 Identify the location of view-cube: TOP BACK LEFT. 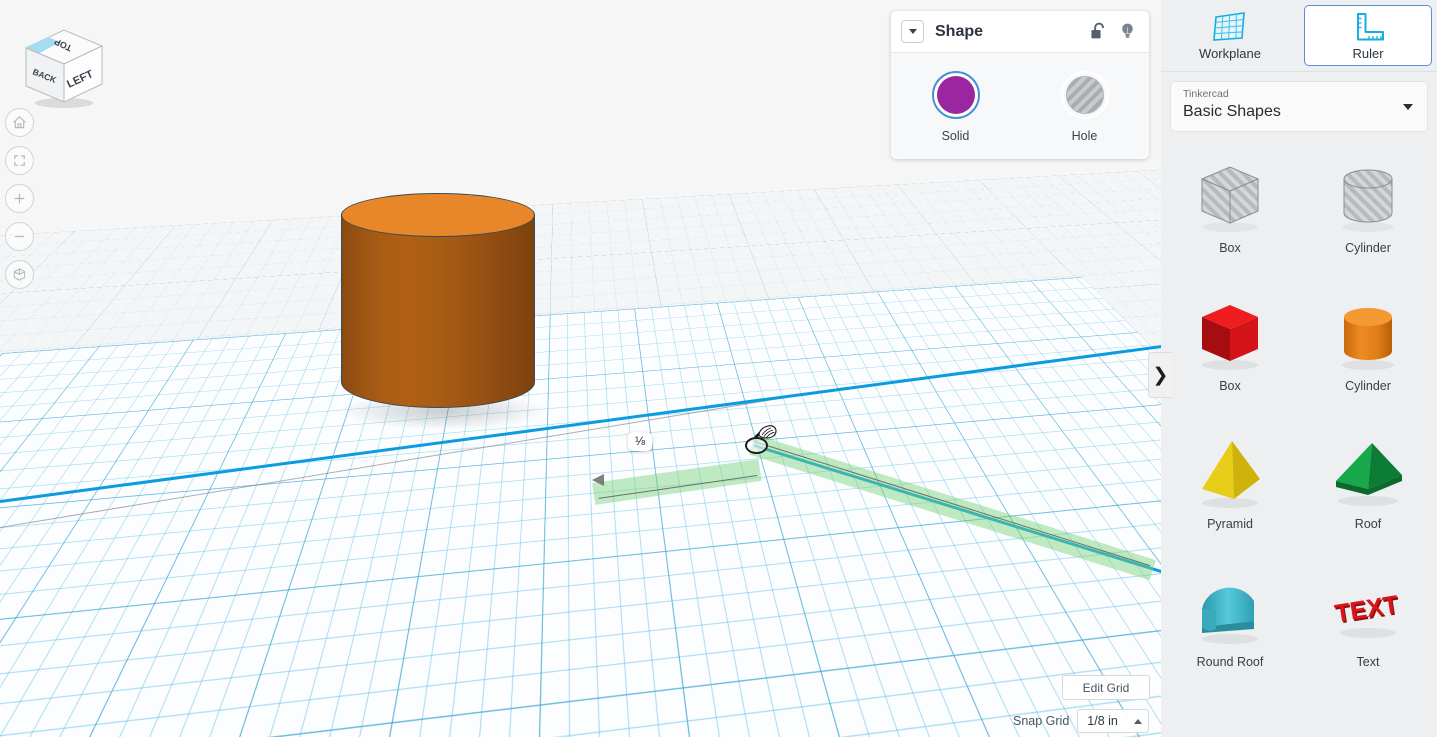
(64, 68).